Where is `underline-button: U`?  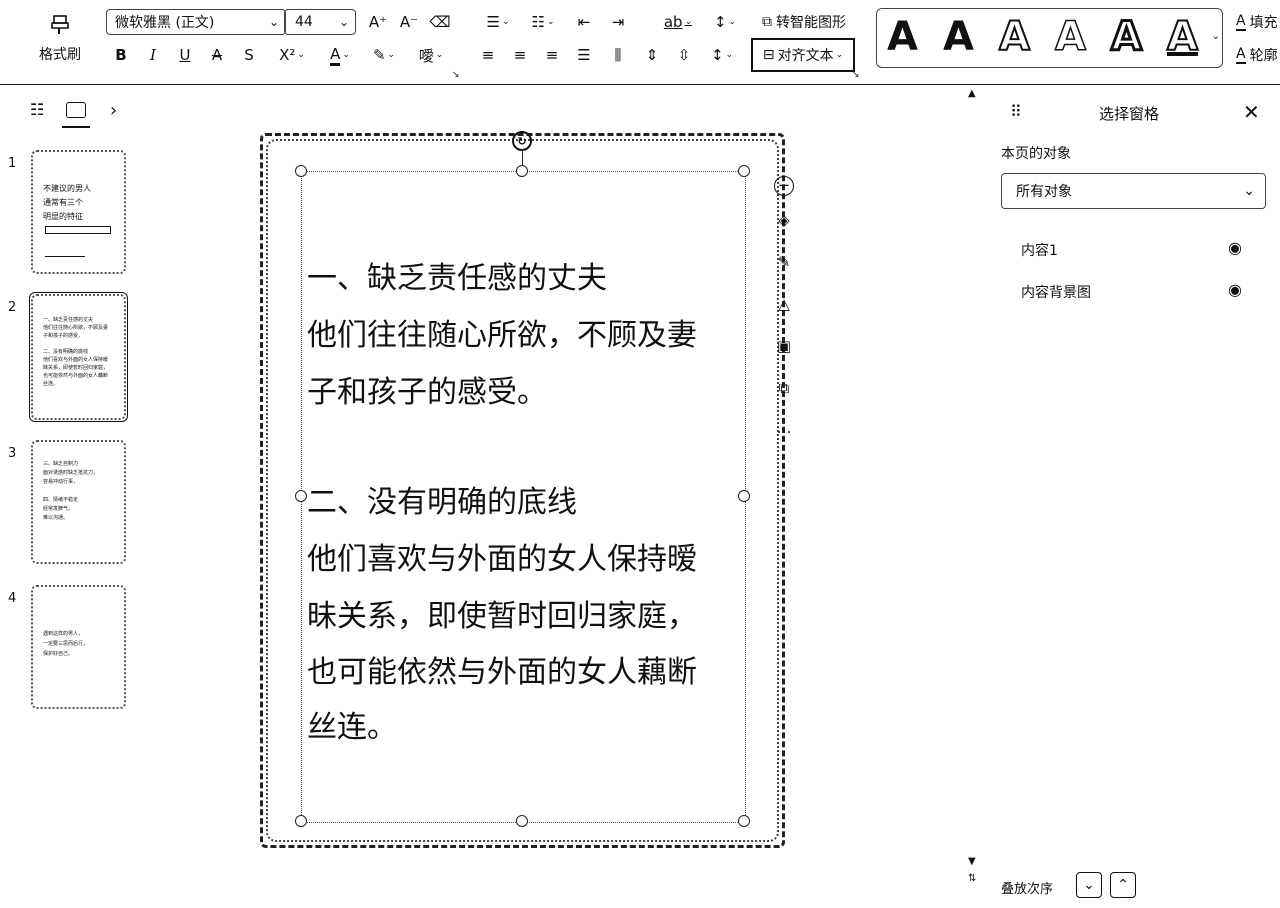
underline-button: U is located at coordinates (185, 55).